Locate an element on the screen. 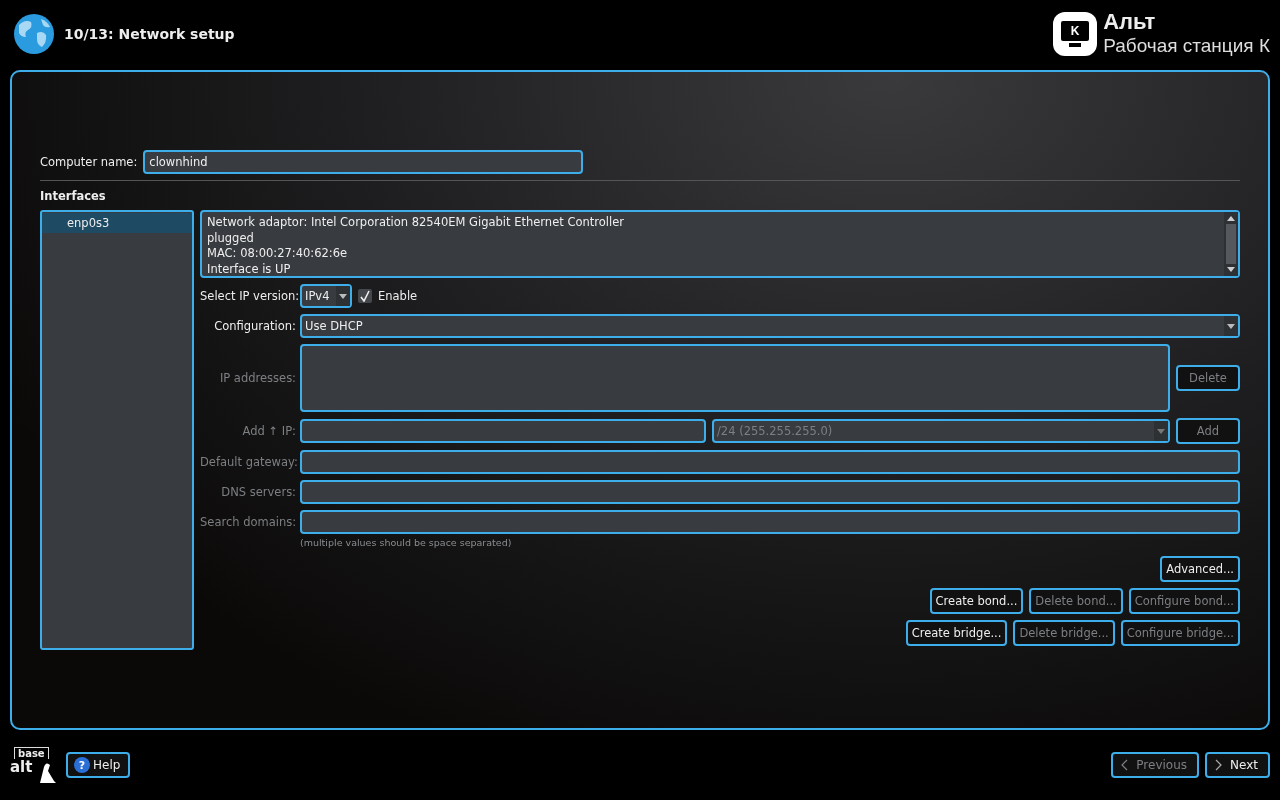  globe-icon is located at coordinates (34, 34).